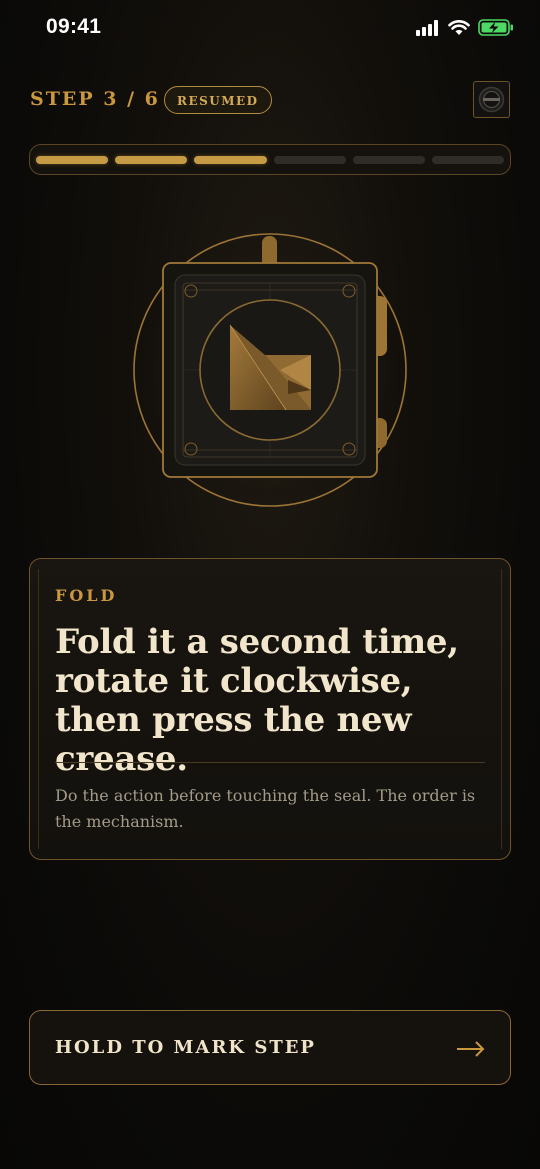 This screenshot has height=1169, width=540. I want to click on arrow-right-icon, so click(471, 1049).